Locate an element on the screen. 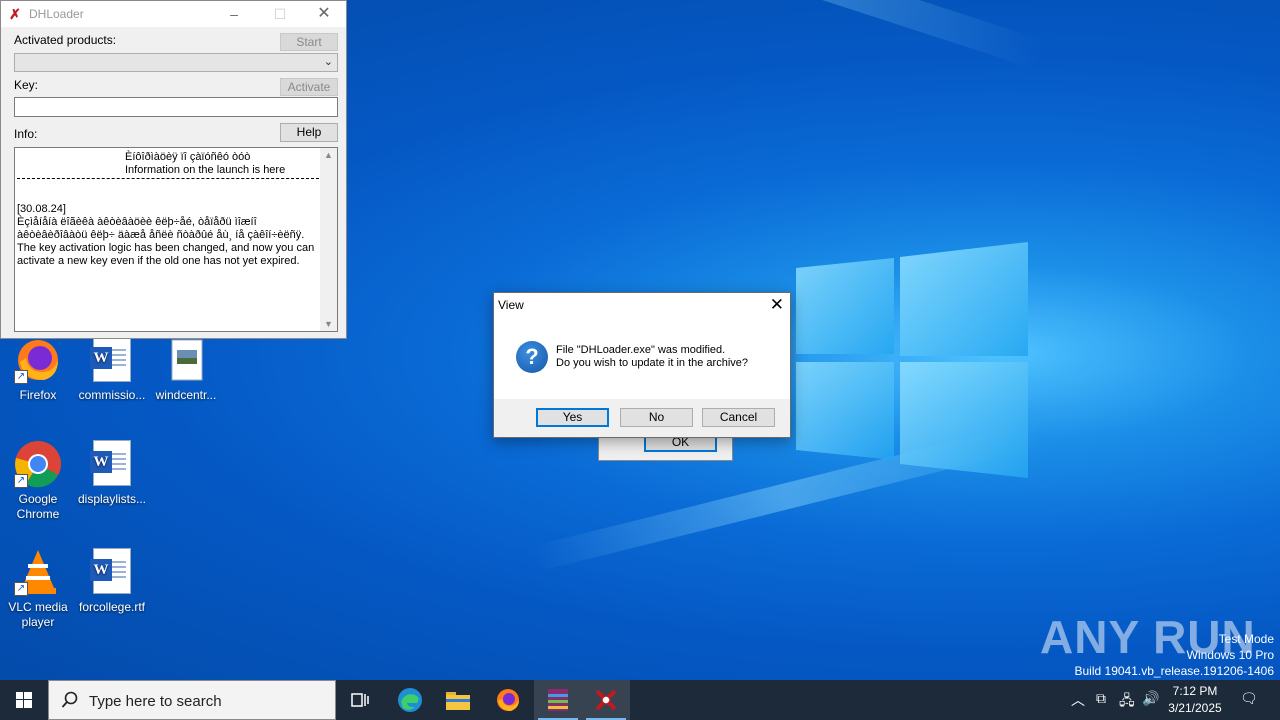 The image size is (1280, 720). desktop-icon-firefox: ↗ Firefox is located at coordinates (38, 369).